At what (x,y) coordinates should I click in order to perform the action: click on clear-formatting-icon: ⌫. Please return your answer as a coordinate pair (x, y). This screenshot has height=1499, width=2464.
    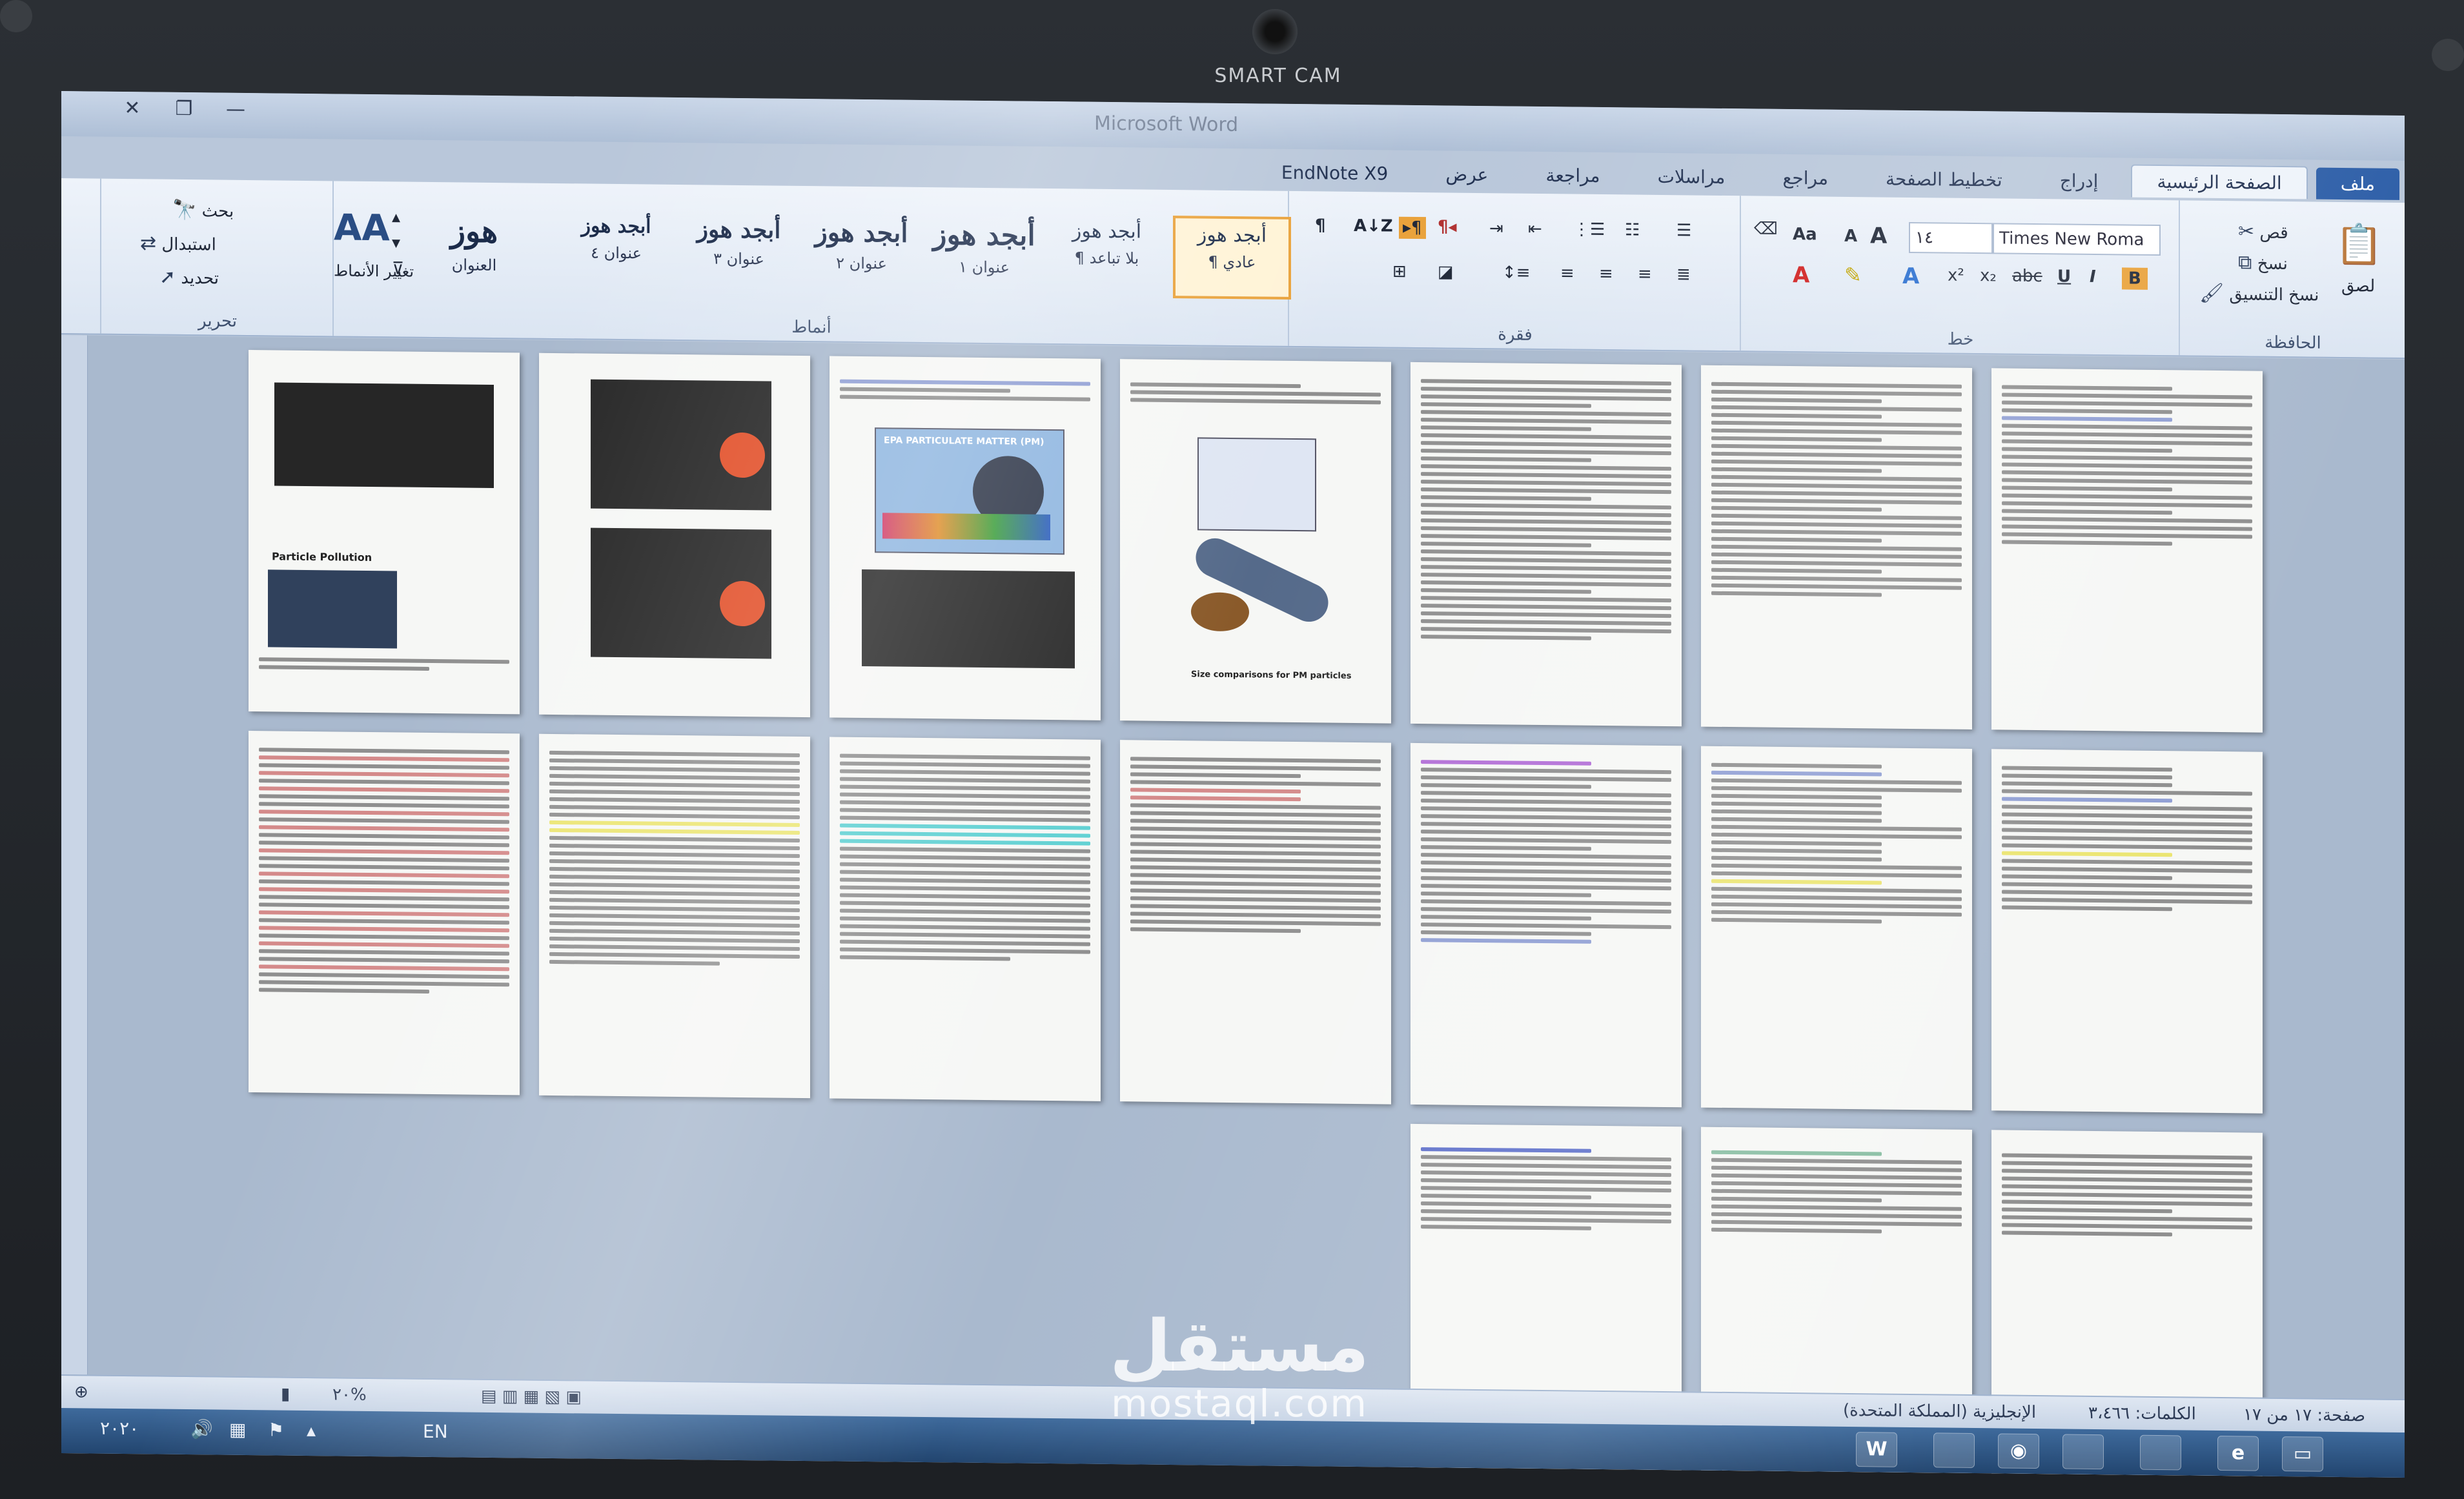
    Looking at the image, I should click on (1766, 228).